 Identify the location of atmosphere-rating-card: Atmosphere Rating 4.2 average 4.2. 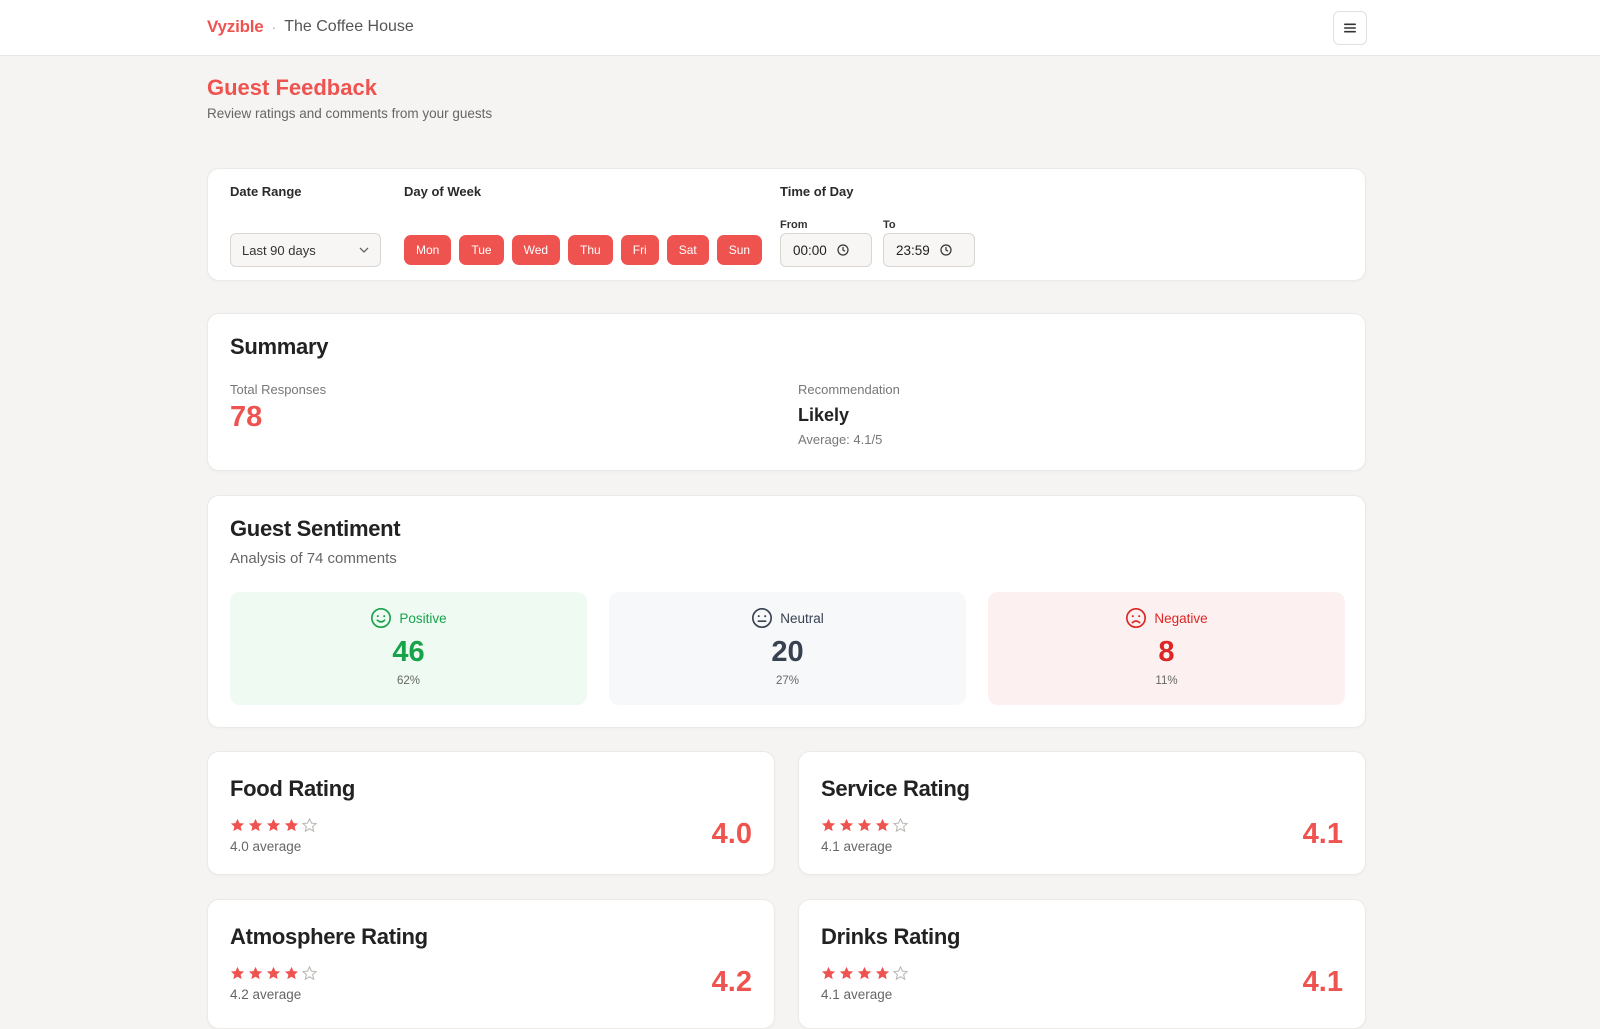
(491, 964).